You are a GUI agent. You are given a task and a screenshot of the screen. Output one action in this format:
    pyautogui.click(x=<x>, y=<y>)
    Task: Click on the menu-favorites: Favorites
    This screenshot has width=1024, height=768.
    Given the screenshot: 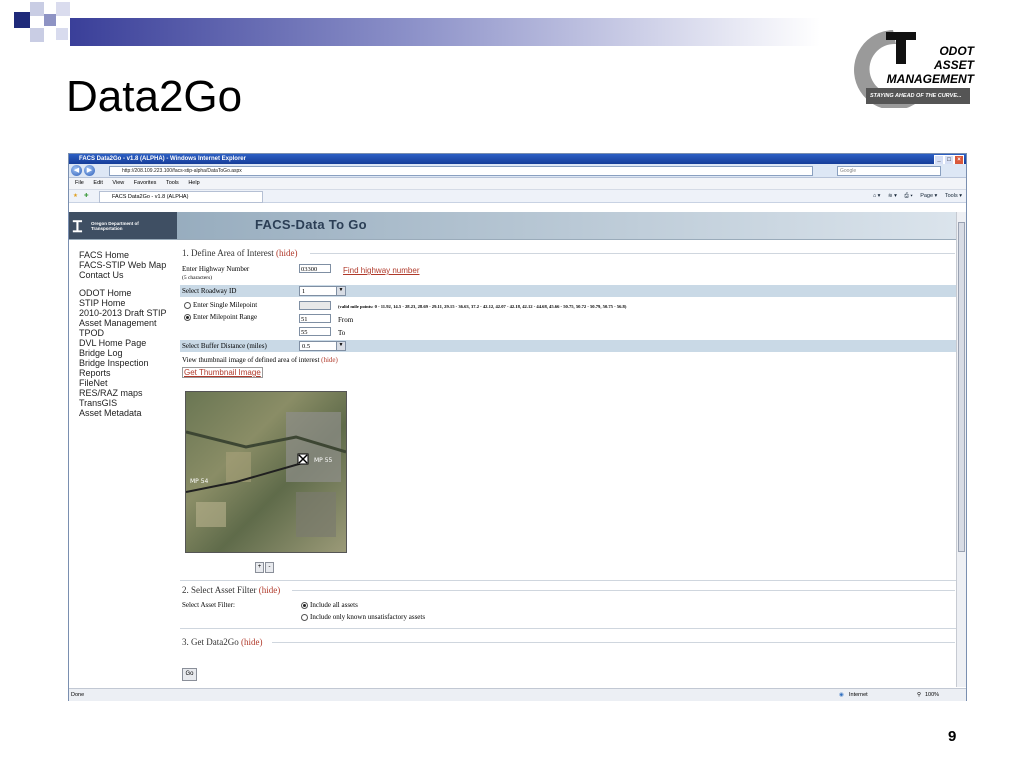 What is the action you would take?
    pyautogui.click(x=145, y=183)
    